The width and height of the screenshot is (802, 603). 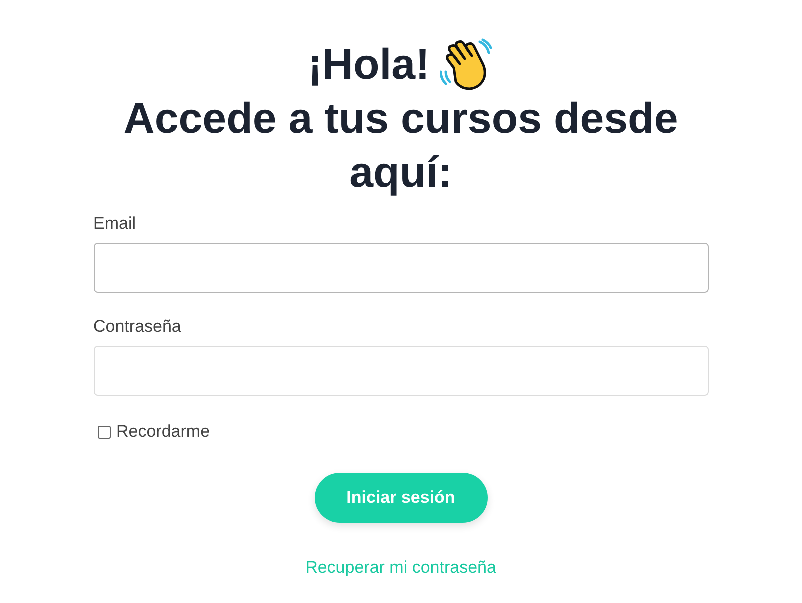 What do you see at coordinates (467, 65) in the screenshot?
I see `waving-hand-icon` at bounding box center [467, 65].